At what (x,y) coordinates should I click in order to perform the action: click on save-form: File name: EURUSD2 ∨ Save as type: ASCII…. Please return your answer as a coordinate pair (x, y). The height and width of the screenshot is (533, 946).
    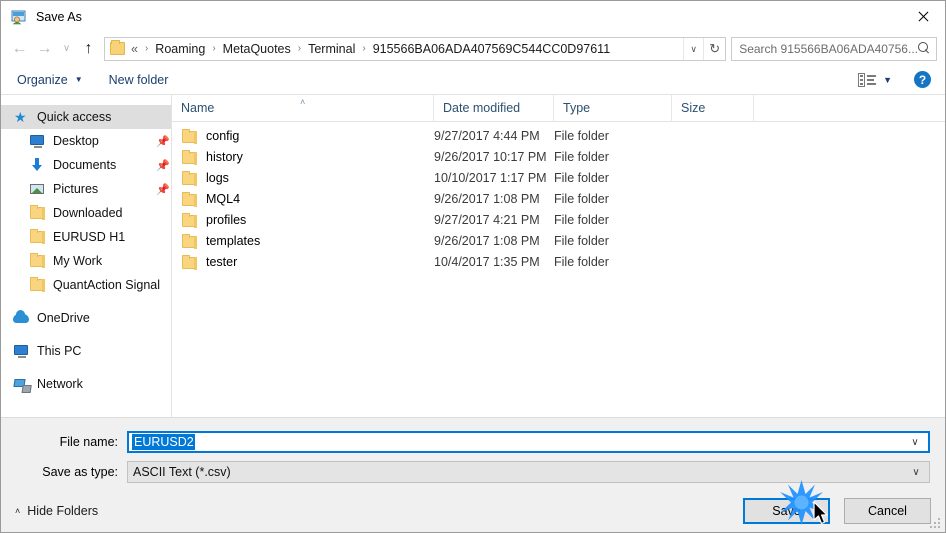
    Looking at the image, I should click on (473, 453).